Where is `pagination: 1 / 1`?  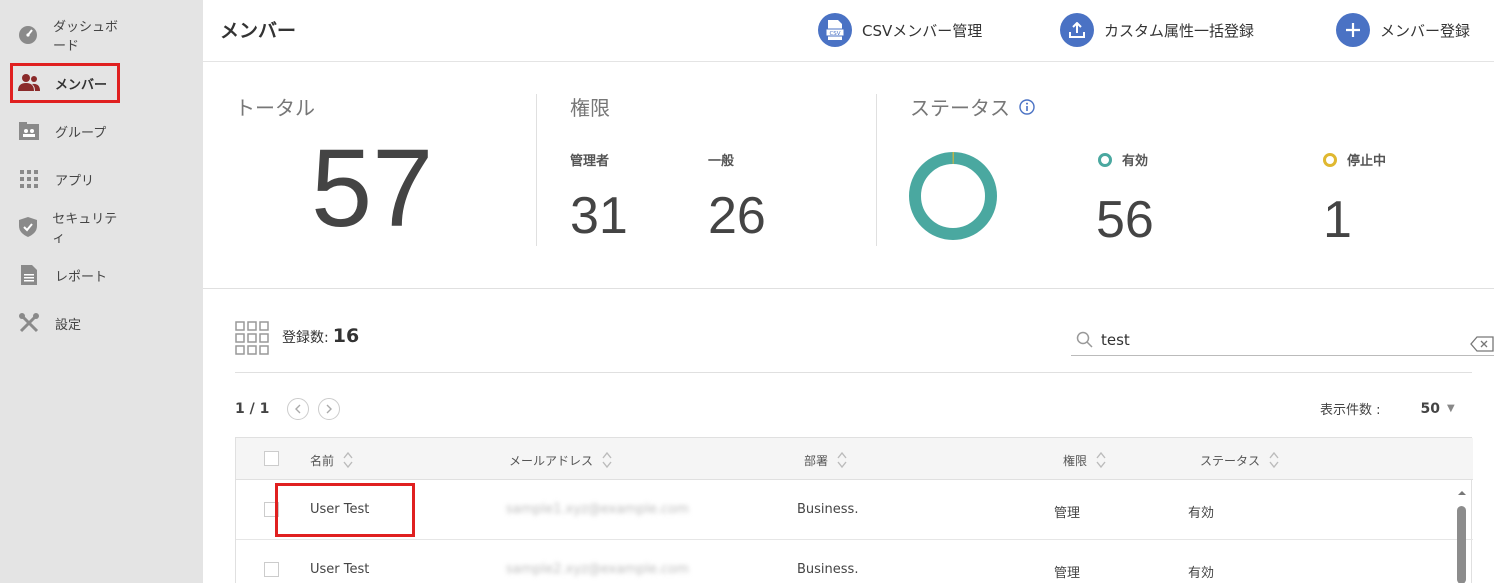
pagination: 1 / 1 is located at coordinates (288, 409).